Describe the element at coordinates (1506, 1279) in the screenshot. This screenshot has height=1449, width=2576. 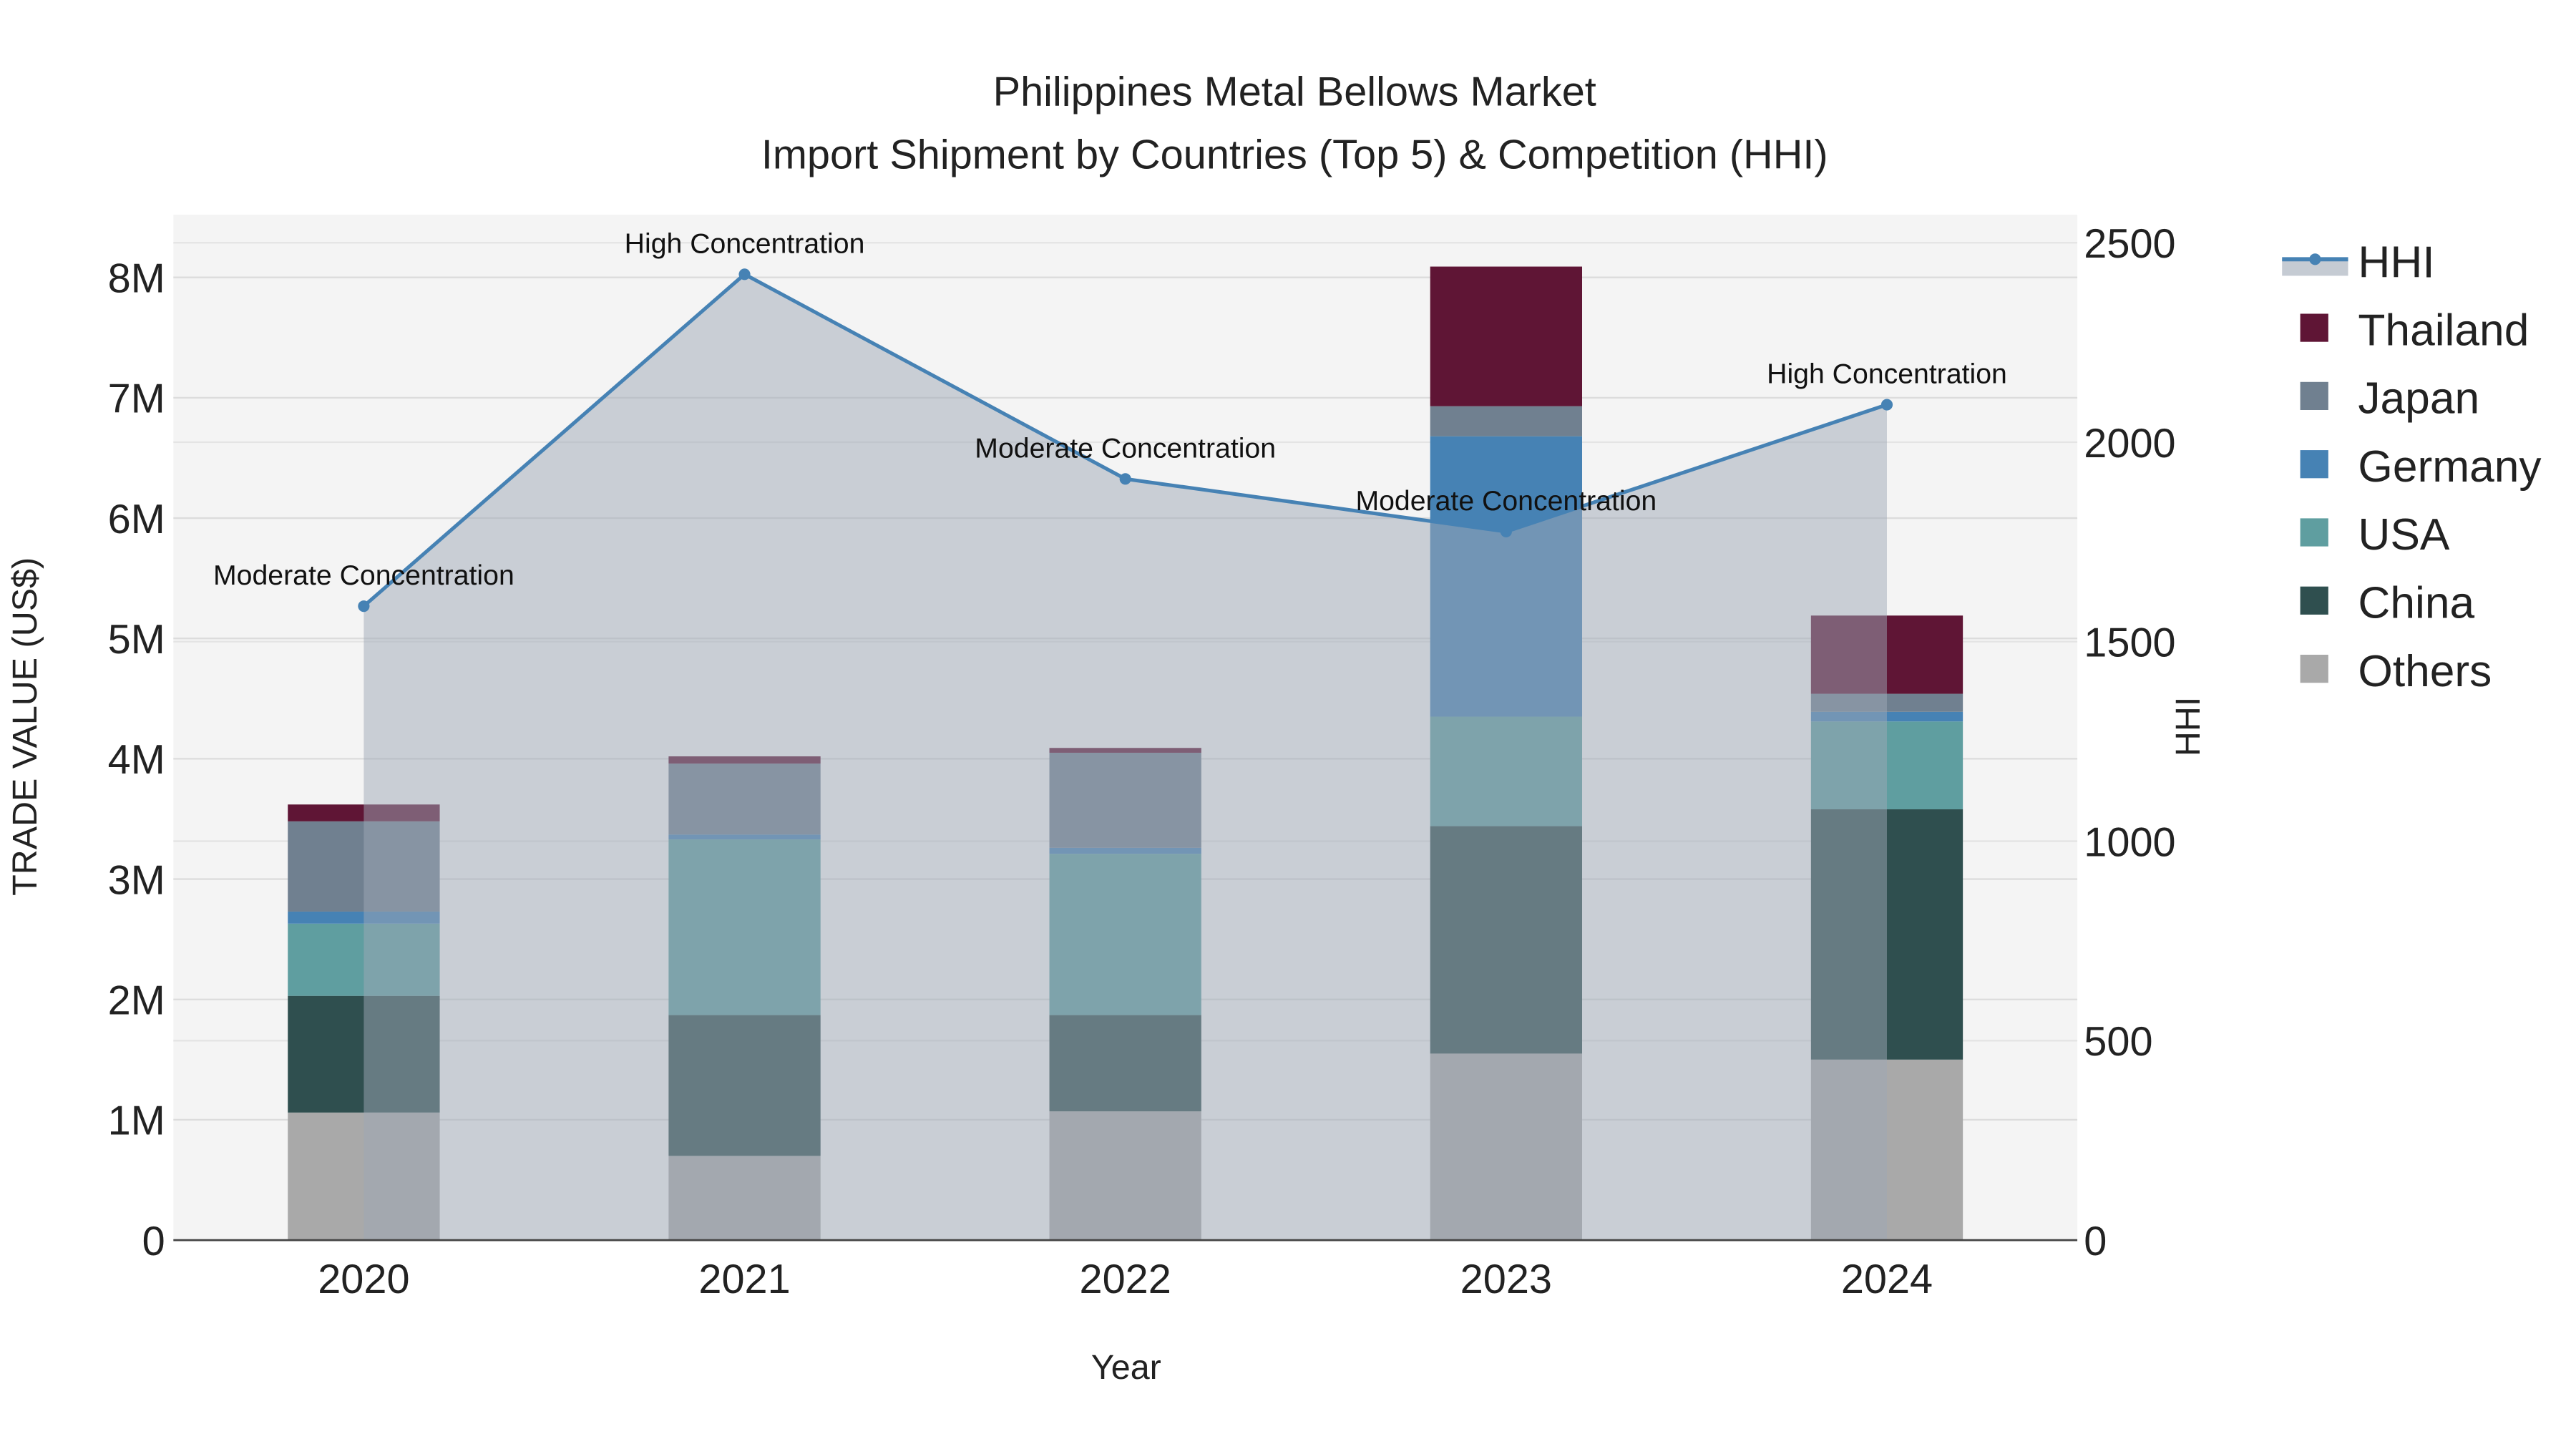
I see `x-tick-label: 2023` at that location.